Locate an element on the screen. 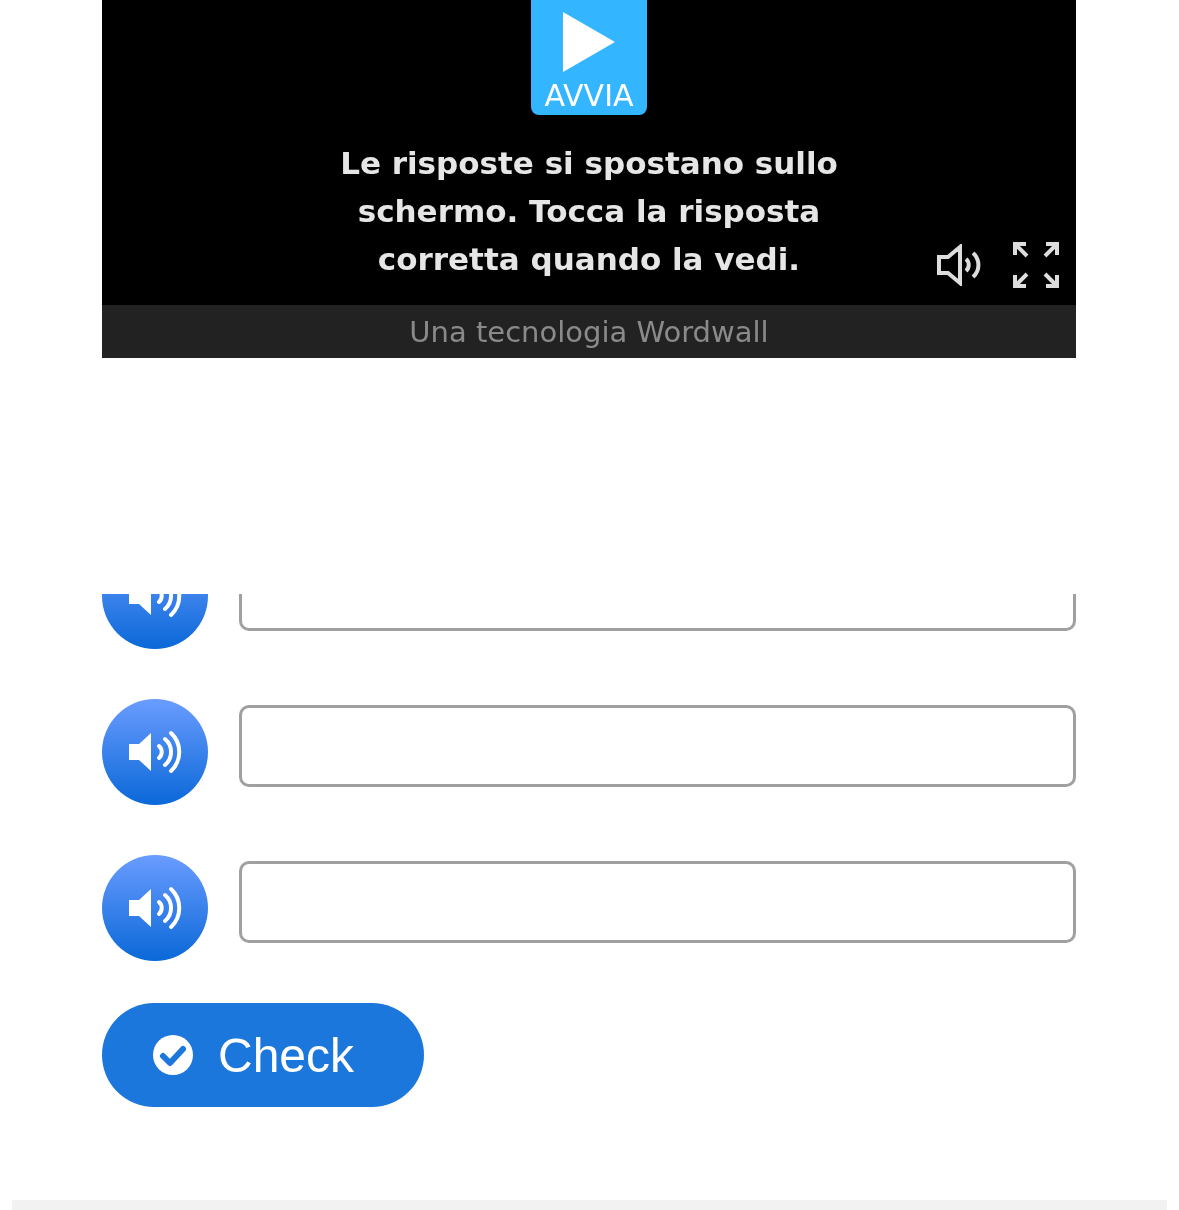  start-button: AVVIA is located at coordinates (589, 57).